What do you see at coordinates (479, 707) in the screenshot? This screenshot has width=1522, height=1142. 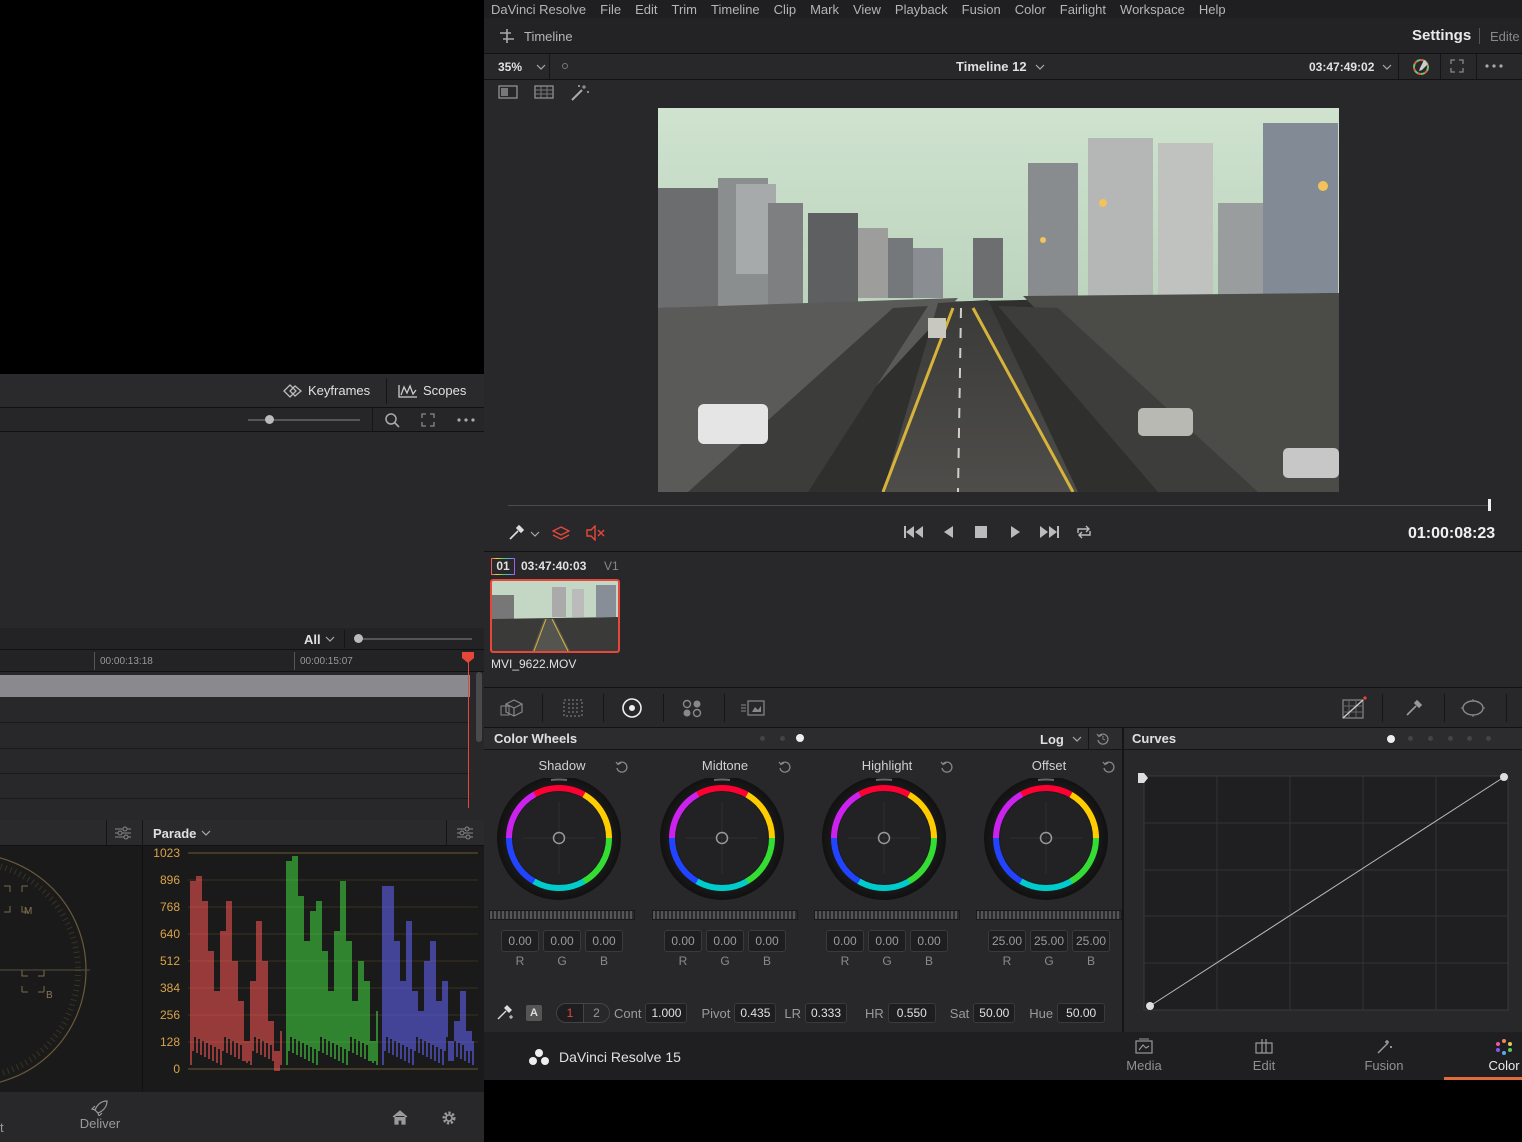 I see `timeline-scrollbar` at bounding box center [479, 707].